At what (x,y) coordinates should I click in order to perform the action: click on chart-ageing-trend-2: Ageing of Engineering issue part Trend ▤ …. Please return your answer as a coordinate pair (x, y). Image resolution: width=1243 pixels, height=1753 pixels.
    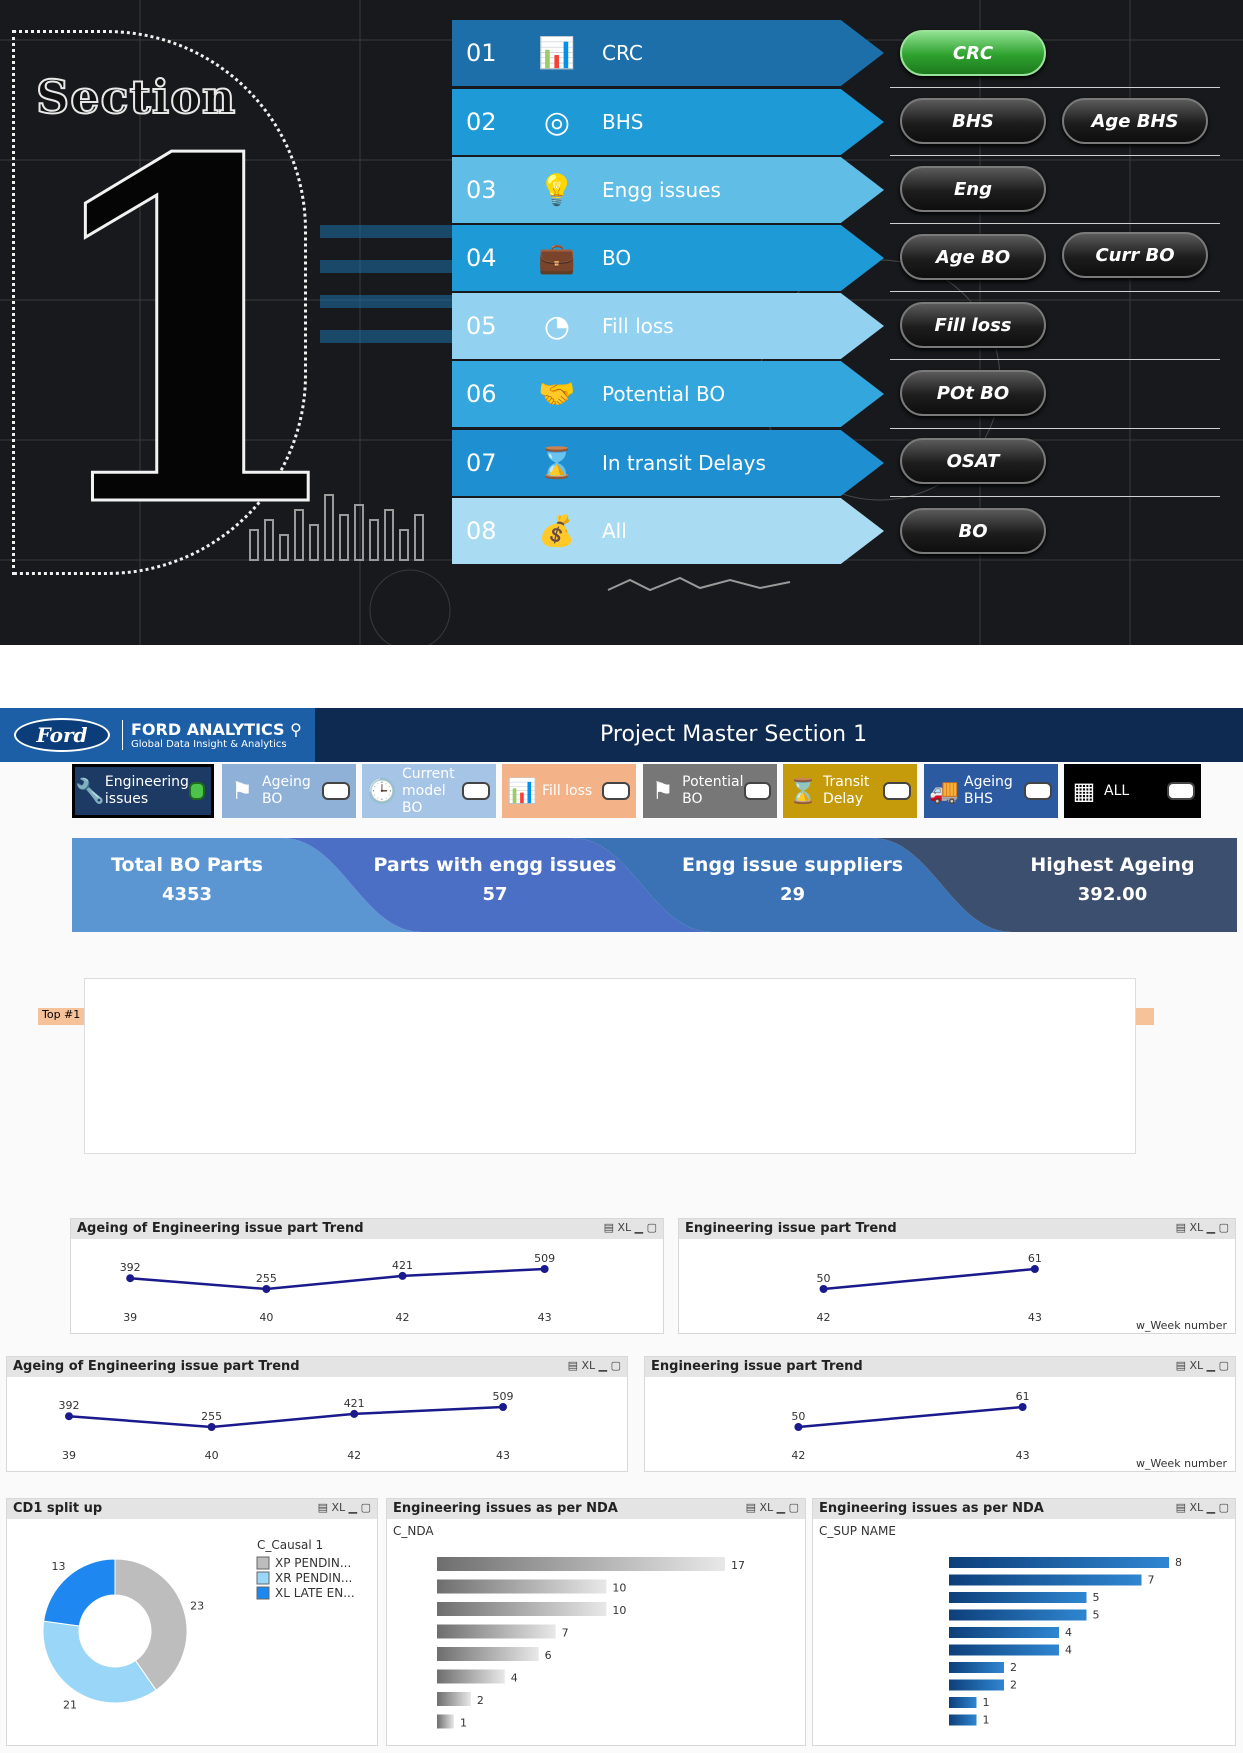
    Looking at the image, I should click on (317, 1414).